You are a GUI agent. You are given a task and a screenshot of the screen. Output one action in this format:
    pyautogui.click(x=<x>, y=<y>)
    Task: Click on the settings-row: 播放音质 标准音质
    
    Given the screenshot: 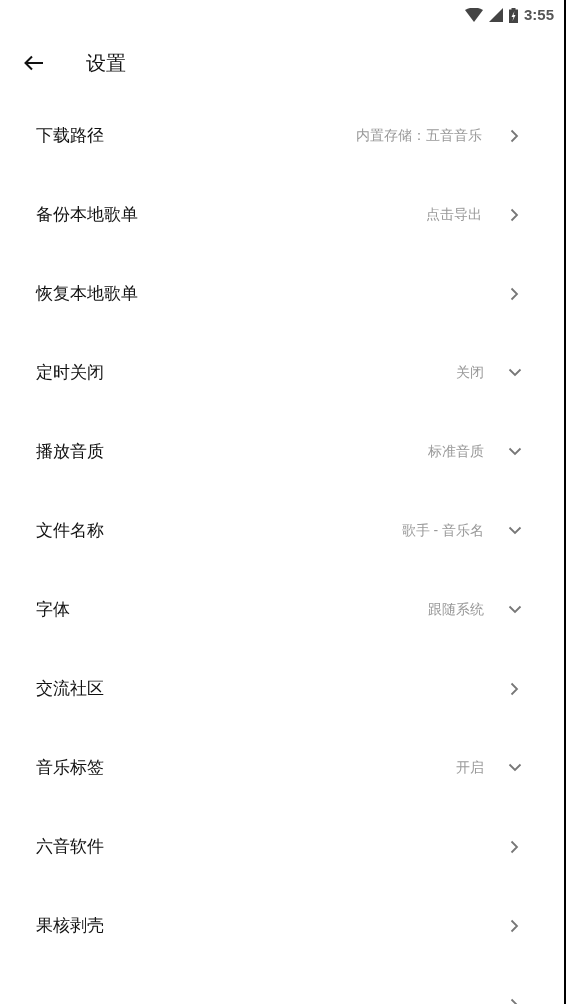 What is the action you would take?
    pyautogui.click(x=282, y=451)
    